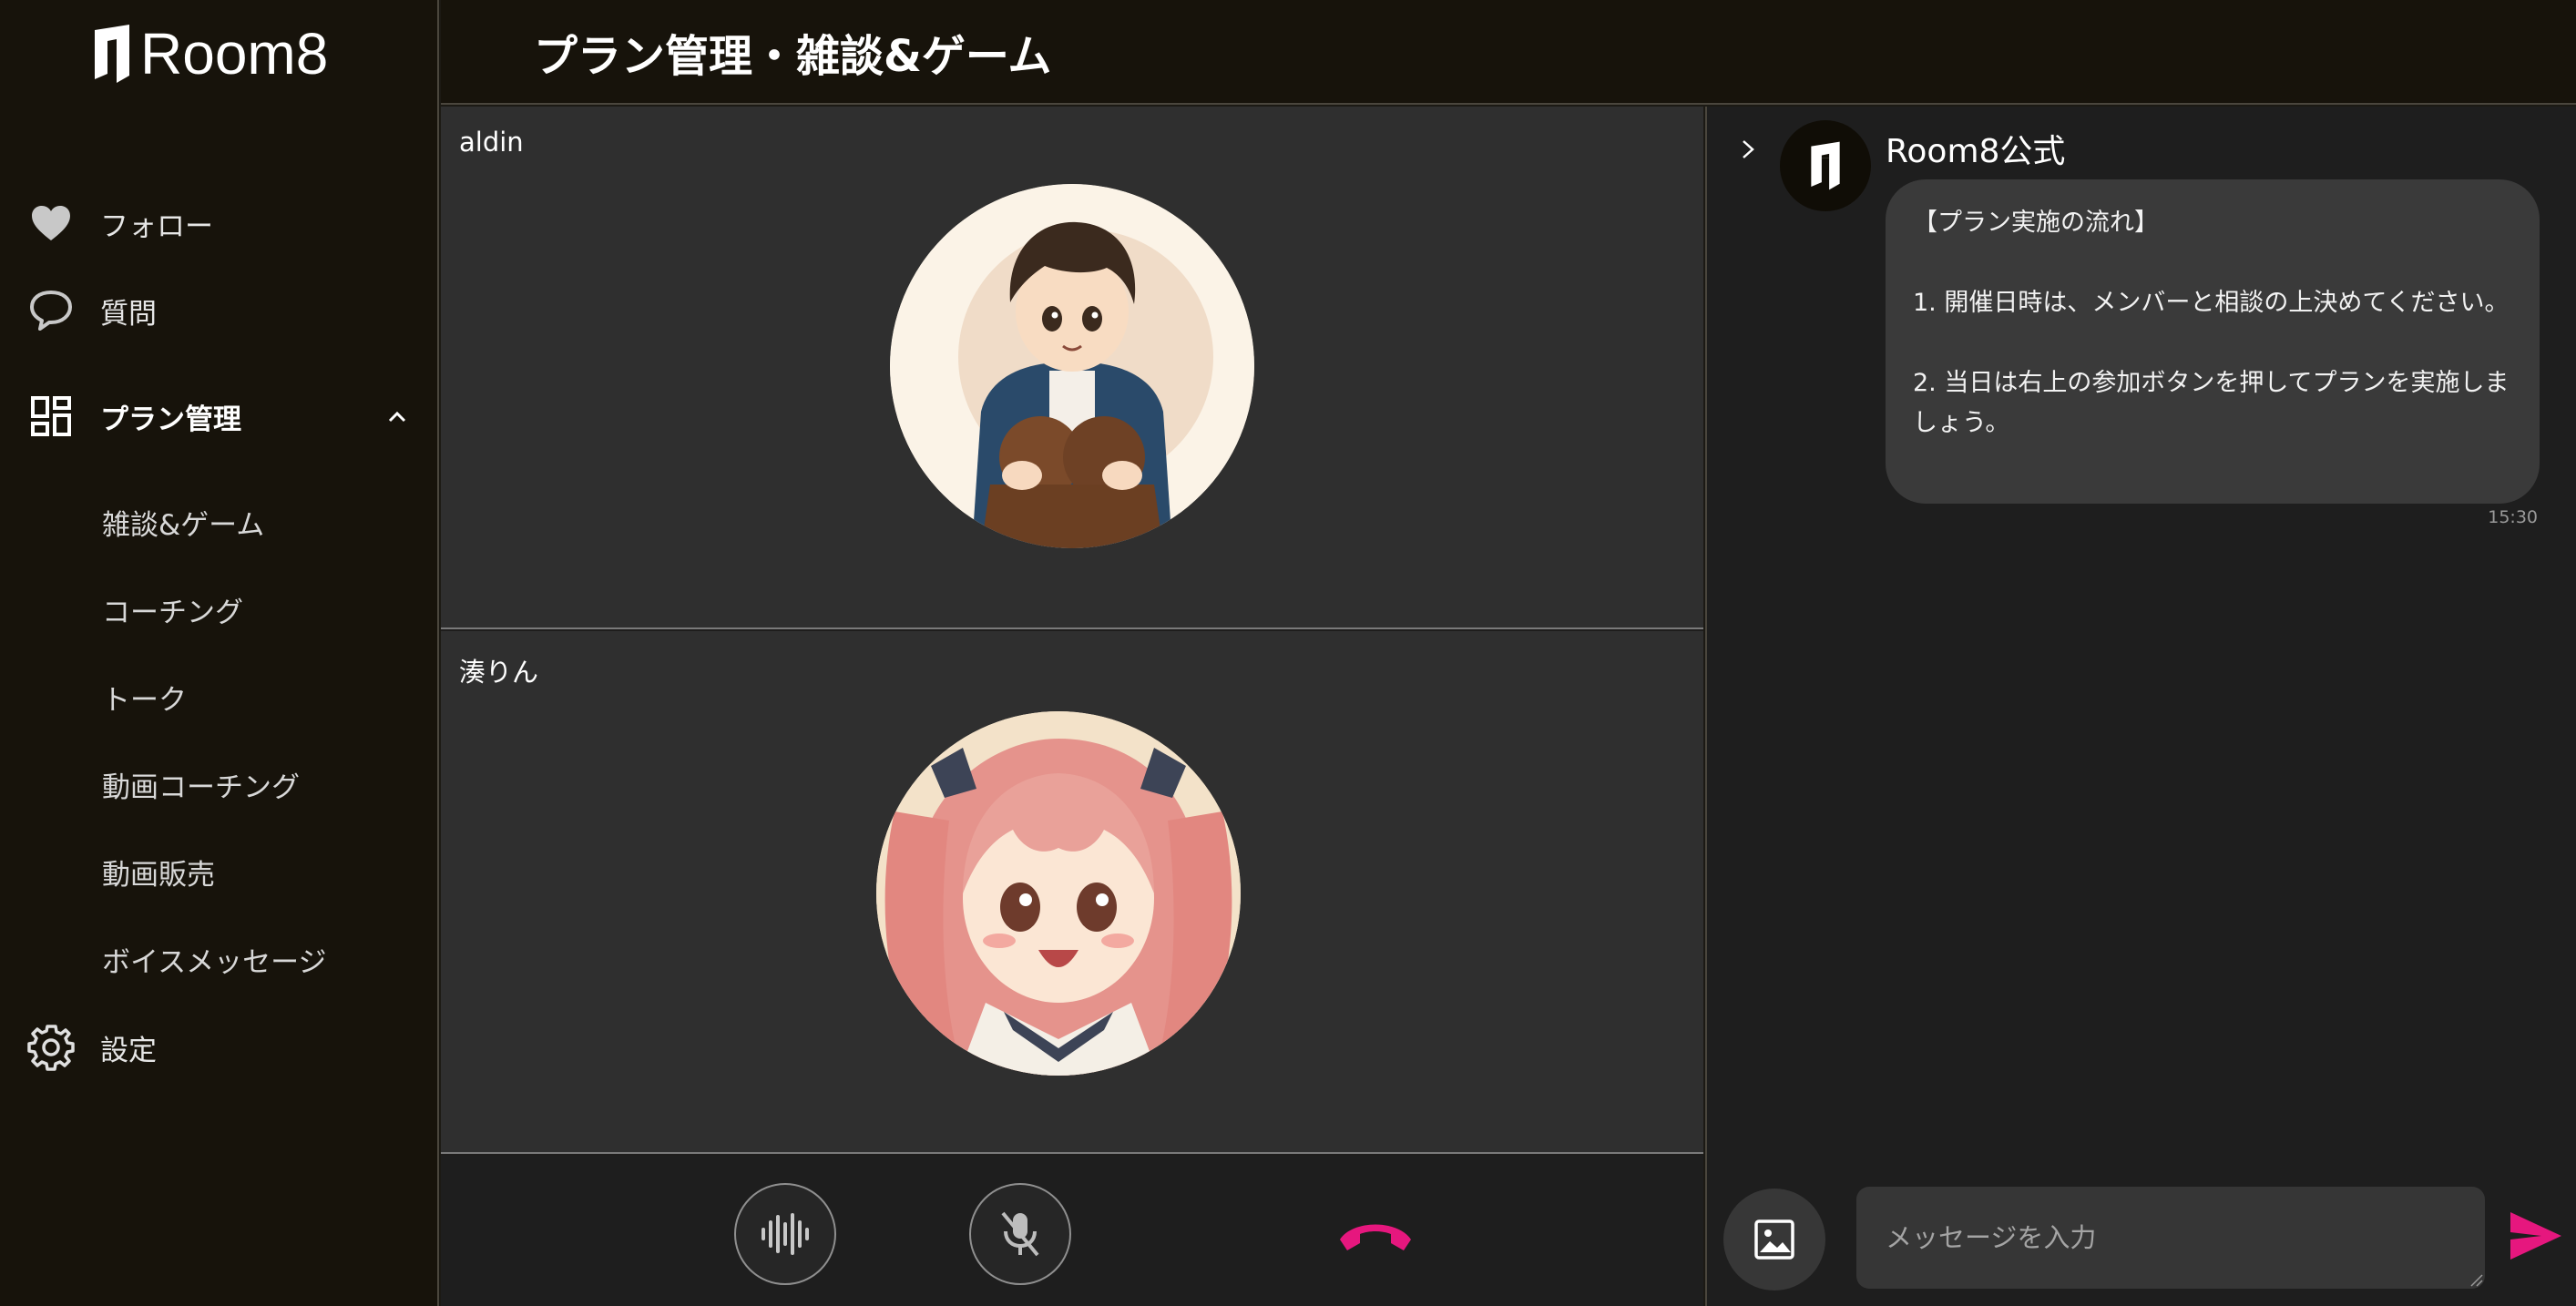 The width and height of the screenshot is (2576, 1306). I want to click on resize-grip-icon, so click(2476, 1279).